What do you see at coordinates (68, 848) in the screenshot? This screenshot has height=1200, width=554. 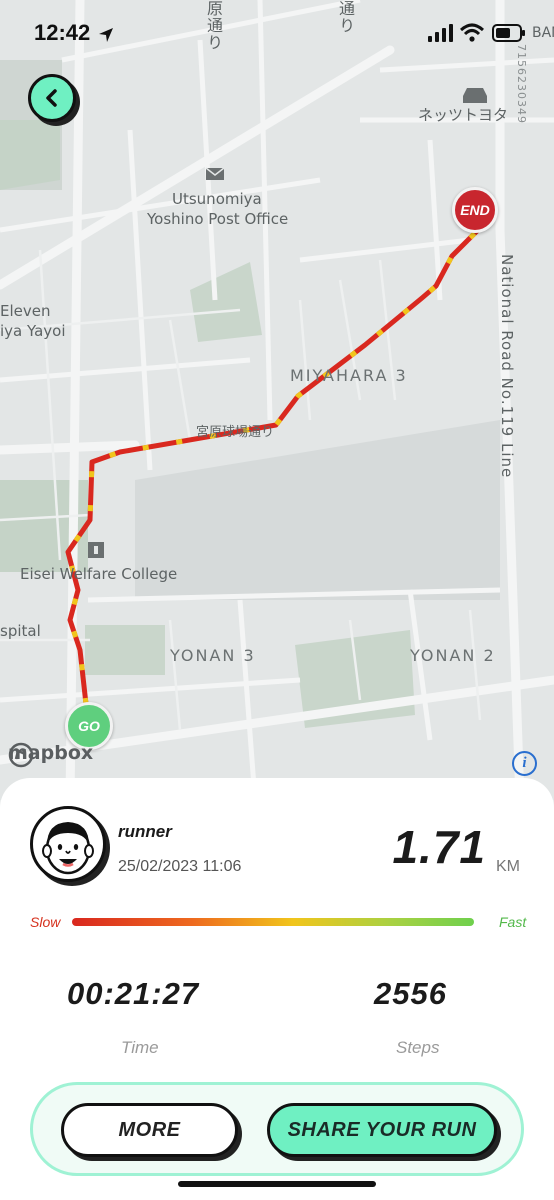 I see `avatar-face-icon` at bounding box center [68, 848].